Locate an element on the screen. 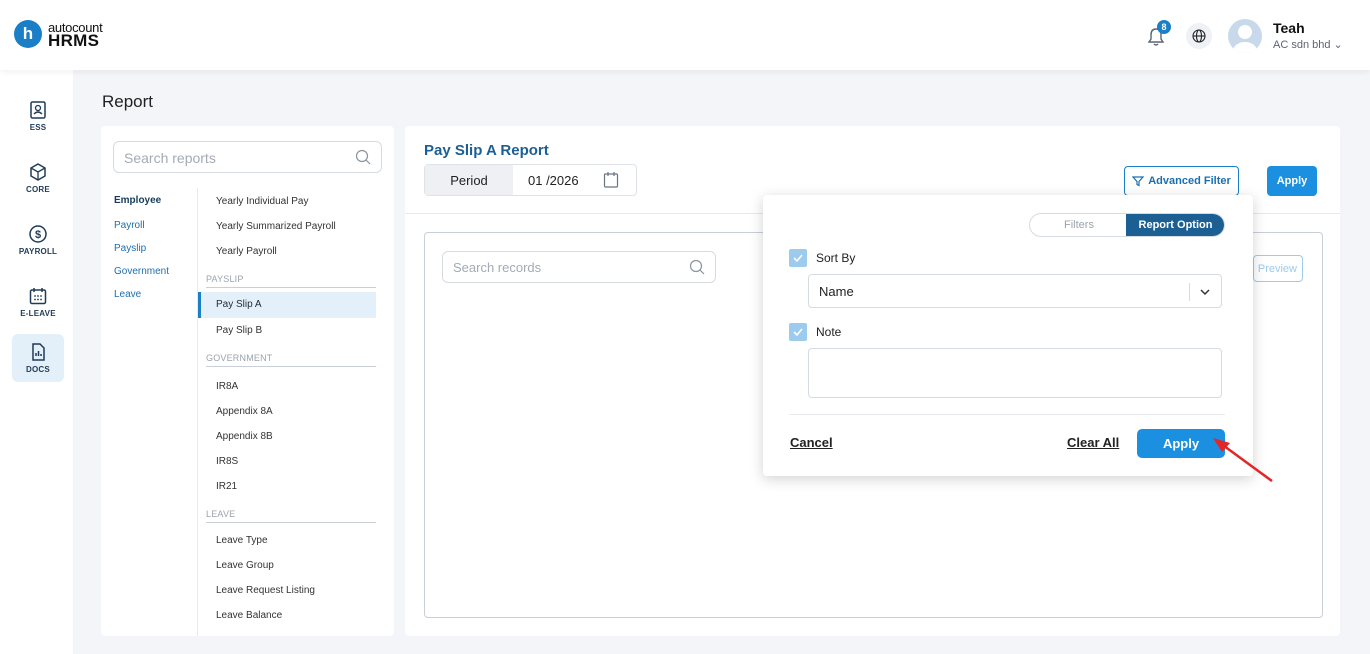 The width and height of the screenshot is (1370, 654). search-reports-placeholder: Search reports is located at coordinates (170, 158).